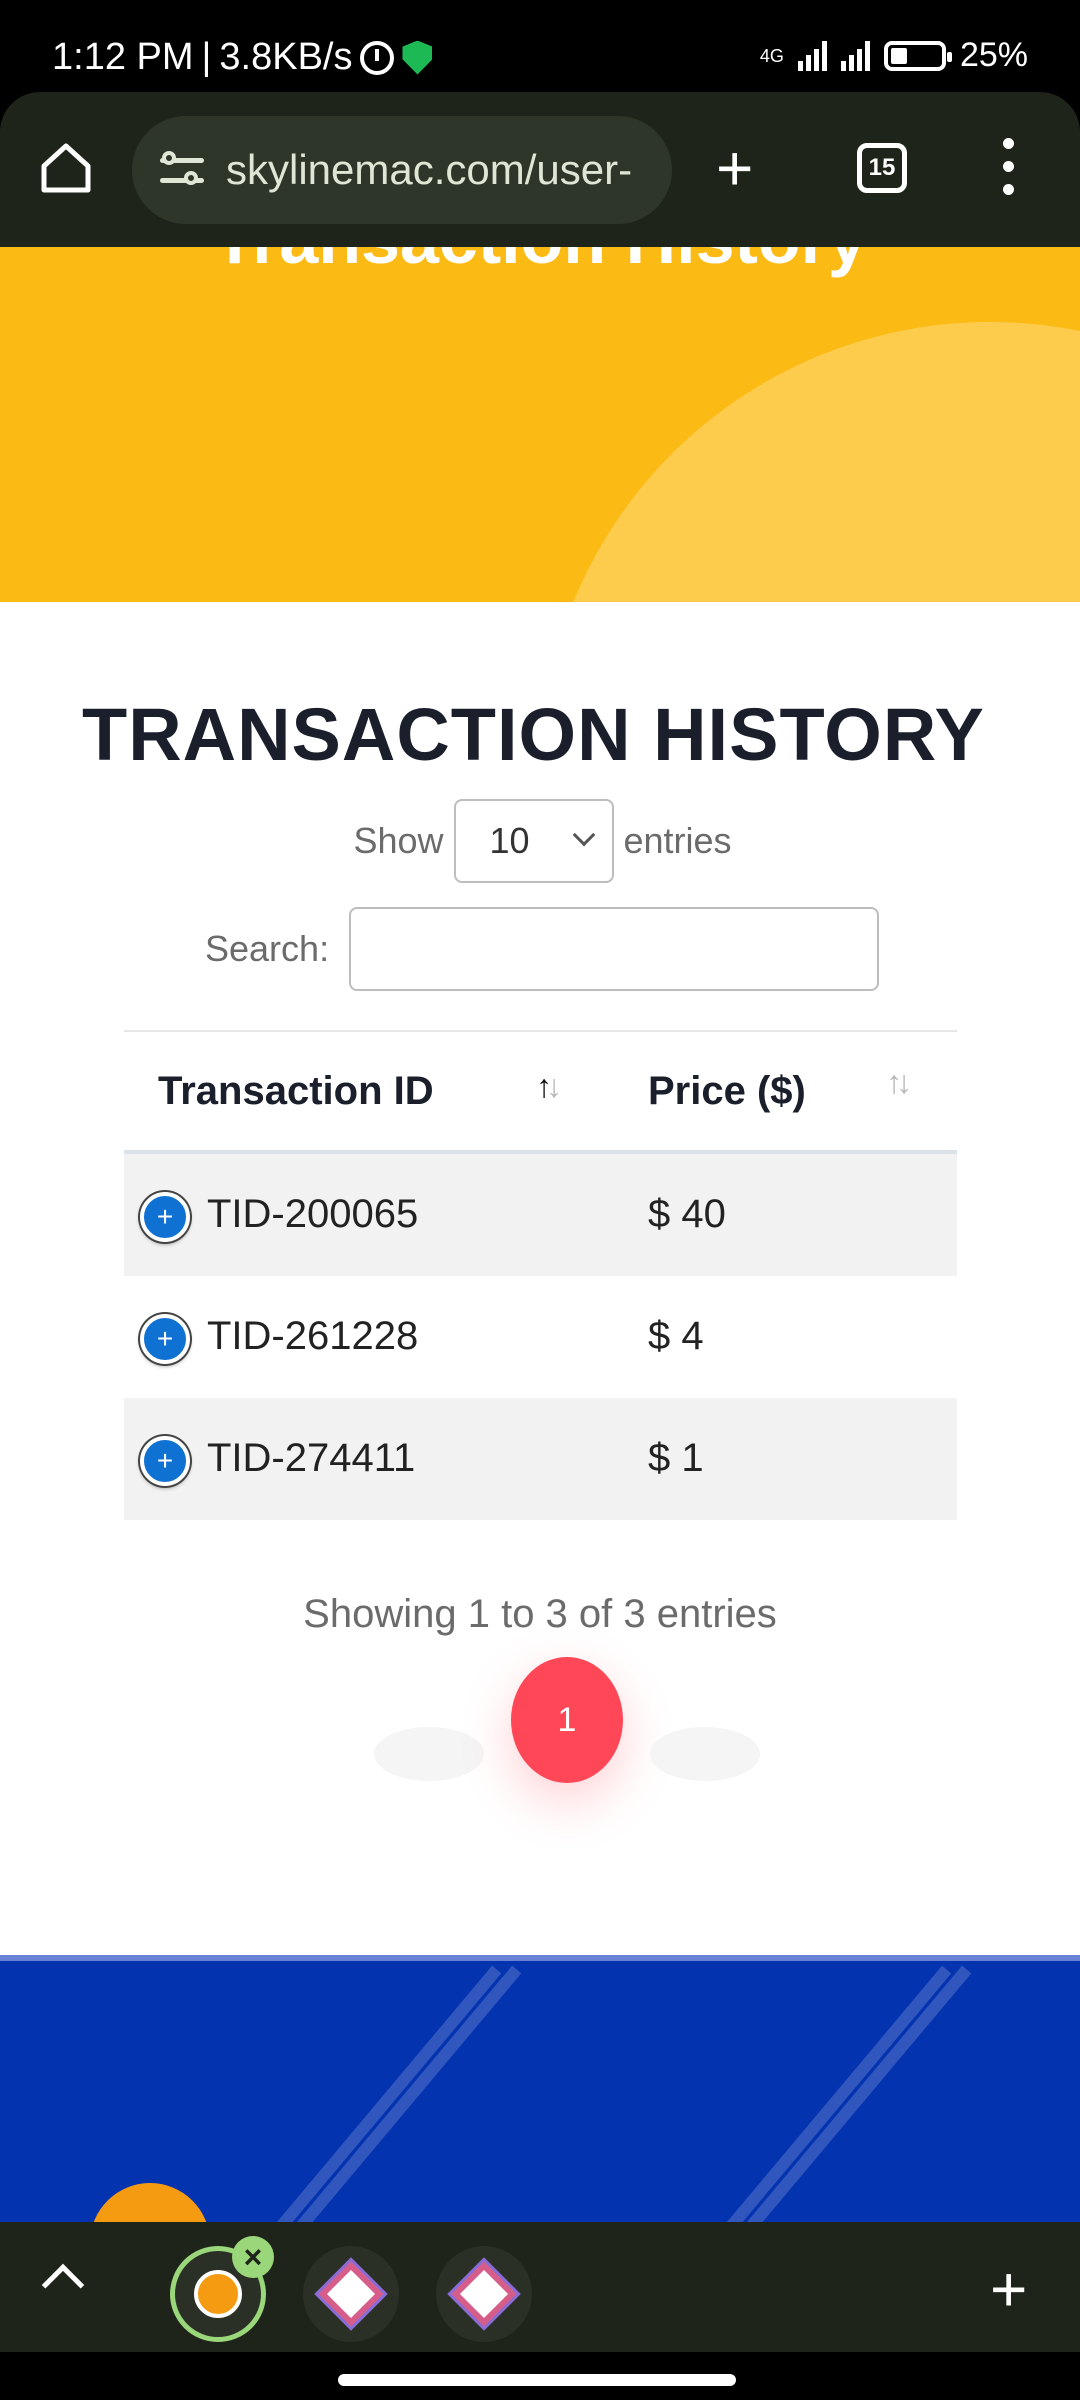  What do you see at coordinates (583, 835) in the screenshot?
I see `chevron-down-icon` at bounding box center [583, 835].